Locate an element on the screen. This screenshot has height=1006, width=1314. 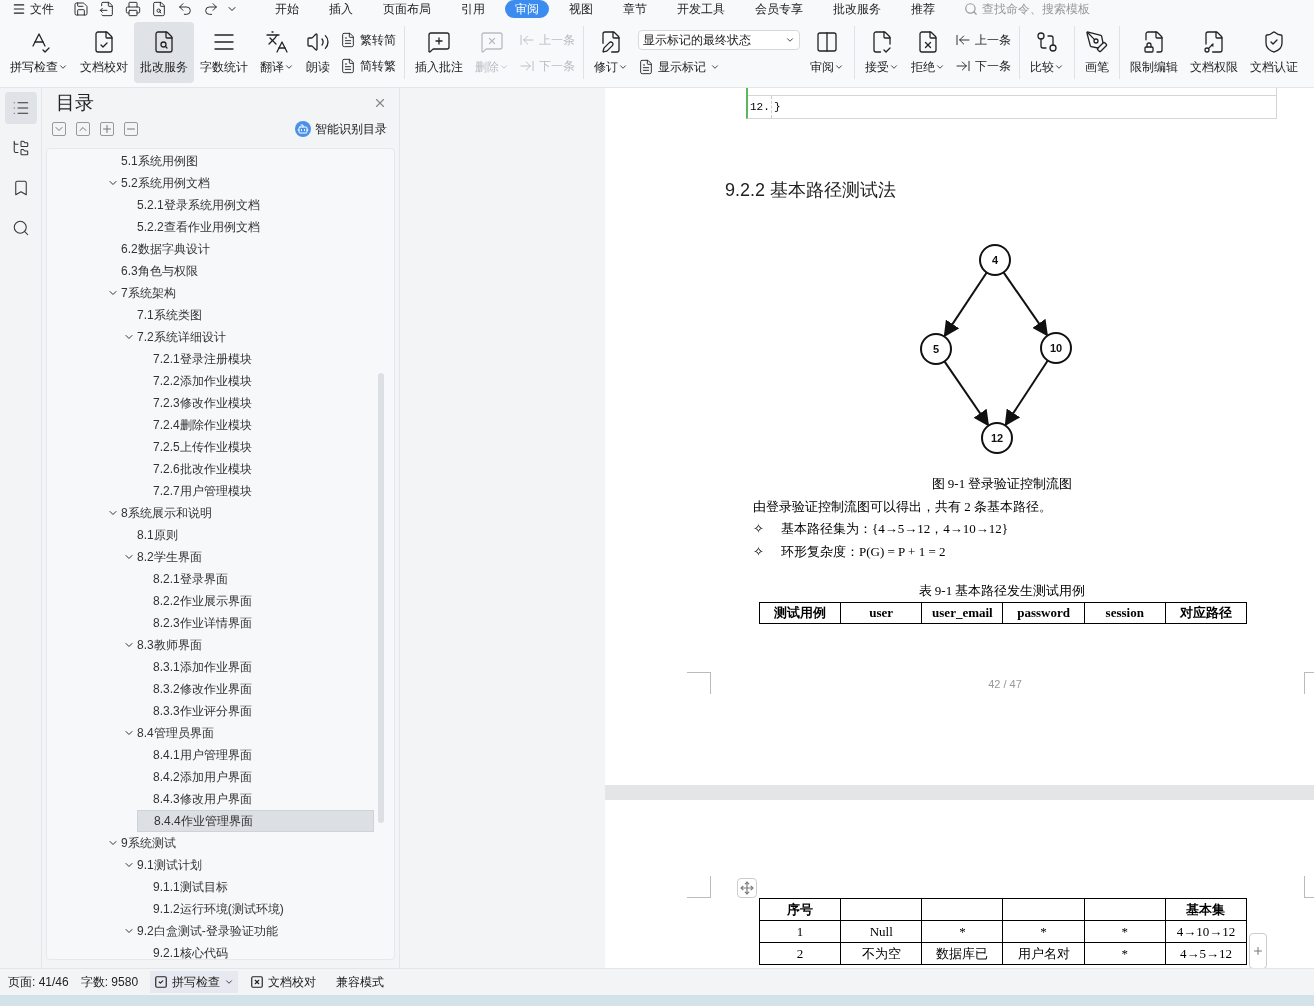
toc-item: 8.3.1添加作业界面 is located at coordinates (255, 667).